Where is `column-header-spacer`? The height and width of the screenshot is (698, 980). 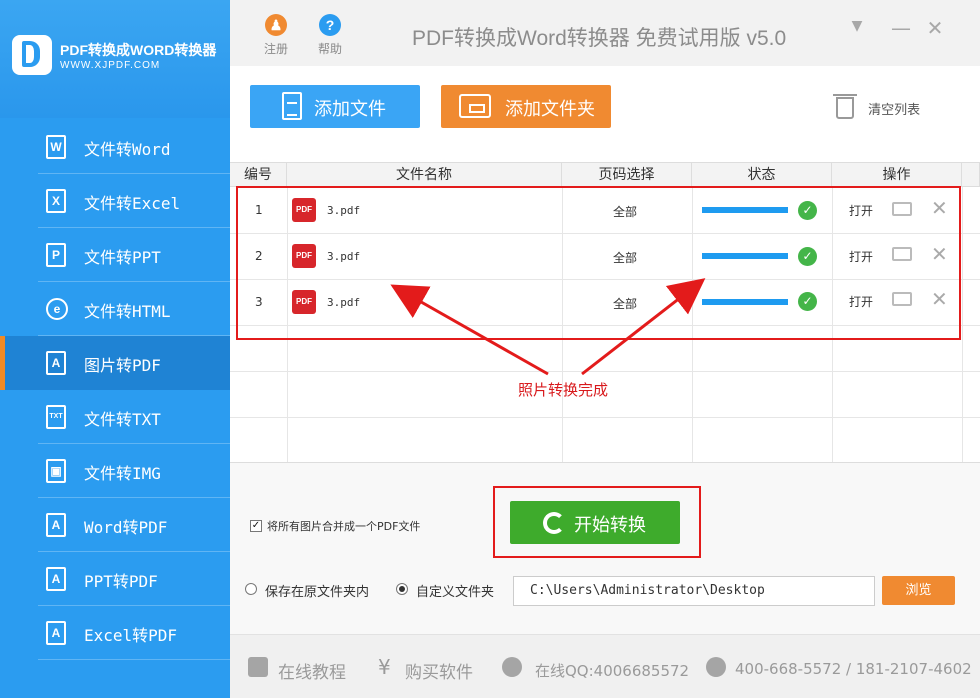 column-header-spacer is located at coordinates (971, 175).